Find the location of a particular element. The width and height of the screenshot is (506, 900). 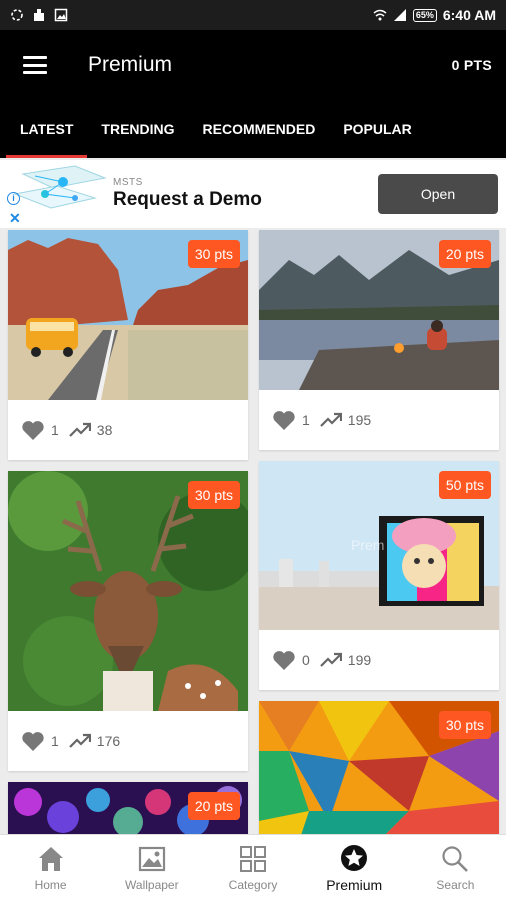

wallpaper-card: 20 pts 1 195 is located at coordinates (379, 340).